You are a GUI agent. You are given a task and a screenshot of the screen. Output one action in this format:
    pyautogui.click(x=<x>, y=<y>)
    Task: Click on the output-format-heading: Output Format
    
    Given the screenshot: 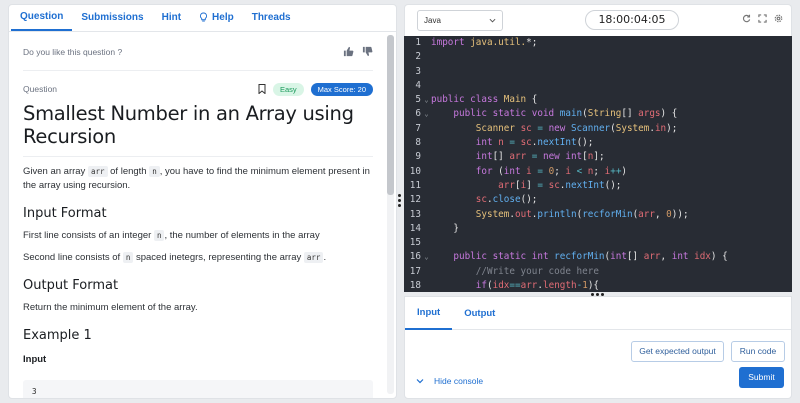 What is the action you would take?
    pyautogui.click(x=71, y=285)
    